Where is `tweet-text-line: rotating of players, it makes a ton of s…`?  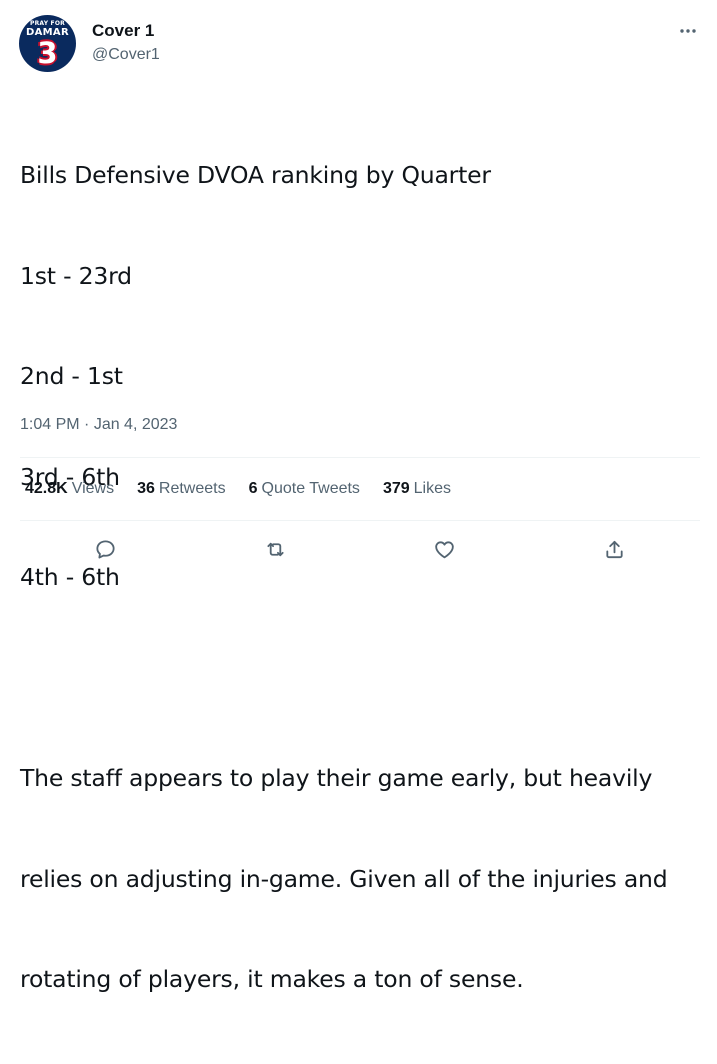
tweet-text-line: rotating of players, it makes a ton of s… is located at coordinates (272, 979).